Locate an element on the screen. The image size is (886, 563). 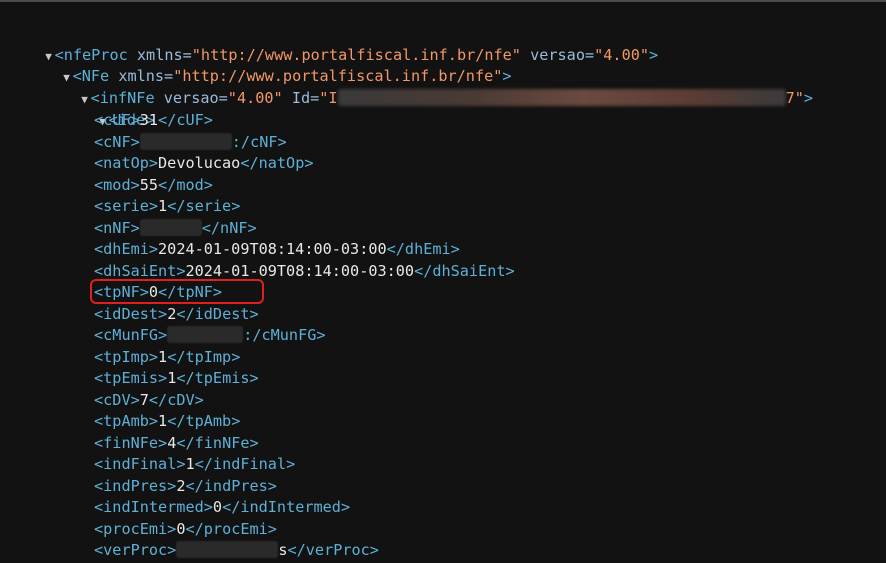
xml-tag-name: dhSaiEnt is located at coordinates (140, 271).